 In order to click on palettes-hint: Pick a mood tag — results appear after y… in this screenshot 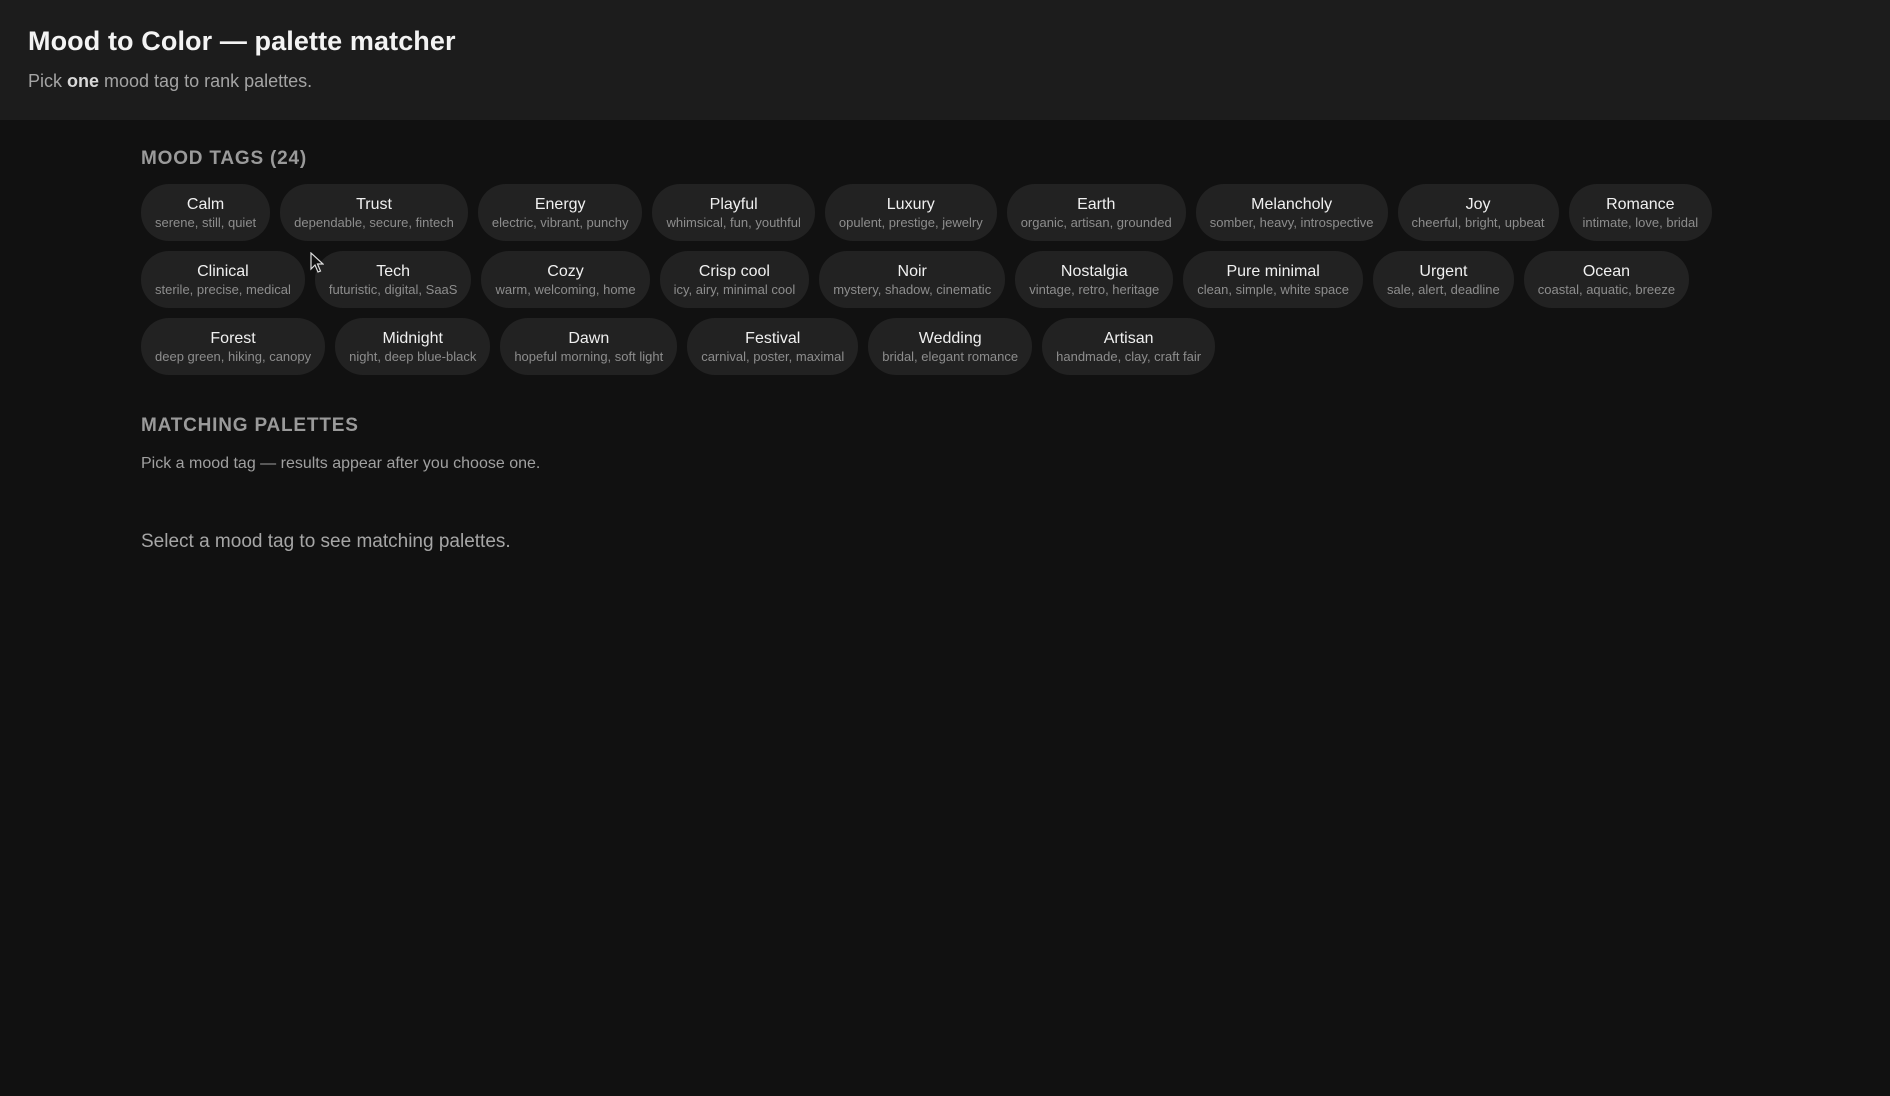, I will do `click(341, 463)`.